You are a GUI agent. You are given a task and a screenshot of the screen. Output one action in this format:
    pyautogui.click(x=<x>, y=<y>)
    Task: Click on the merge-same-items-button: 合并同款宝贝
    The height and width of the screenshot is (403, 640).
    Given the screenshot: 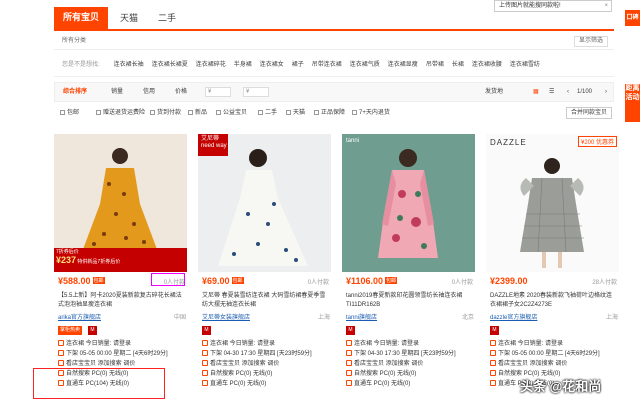 What is the action you would take?
    pyautogui.click(x=588, y=113)
    